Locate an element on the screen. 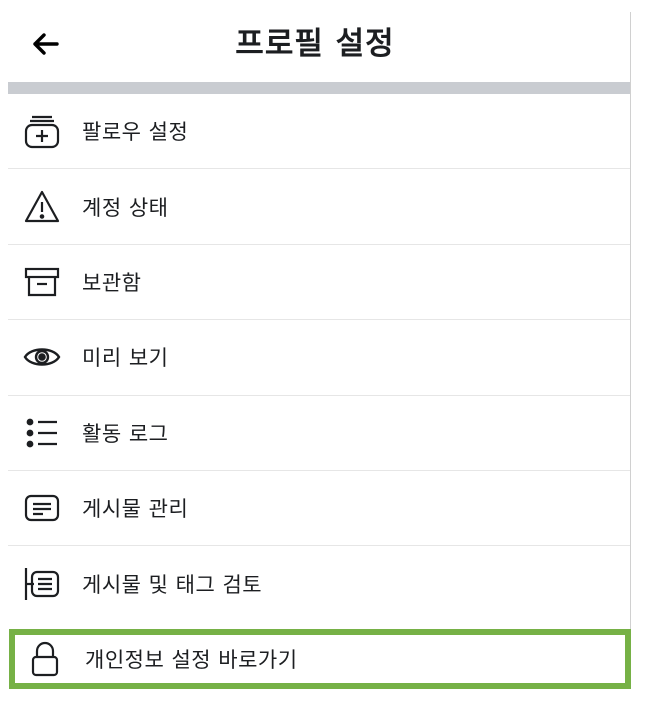 The width and height of the screenshot is (656, 705). menu-item-label: 팔로우 설정 is located at coordinates (135, 132).